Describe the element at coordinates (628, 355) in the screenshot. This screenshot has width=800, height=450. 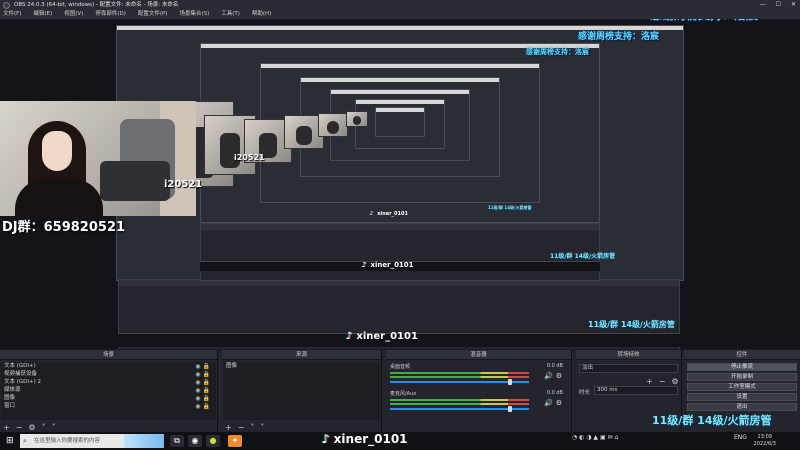
I see `transitions-dock-title: 转场特效` at that location.